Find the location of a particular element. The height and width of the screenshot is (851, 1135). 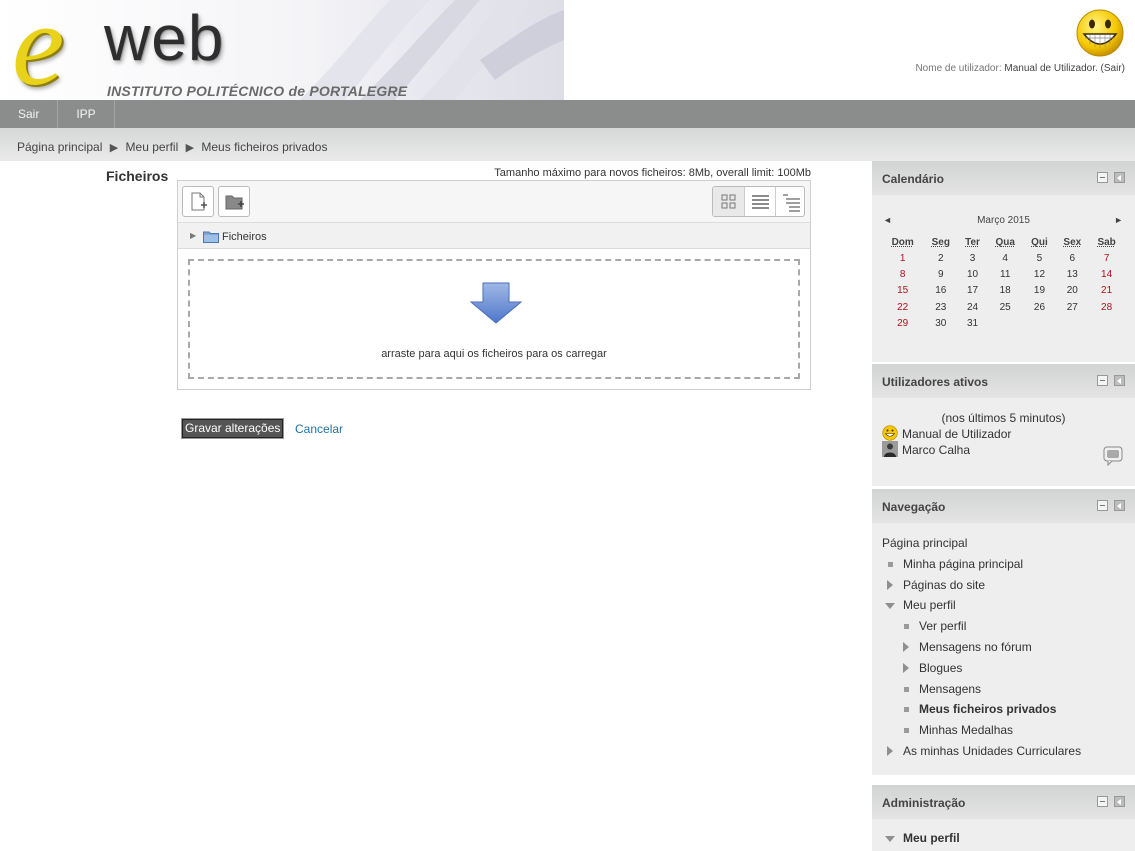

grid-view-icon is located at coordinates (728, 201).